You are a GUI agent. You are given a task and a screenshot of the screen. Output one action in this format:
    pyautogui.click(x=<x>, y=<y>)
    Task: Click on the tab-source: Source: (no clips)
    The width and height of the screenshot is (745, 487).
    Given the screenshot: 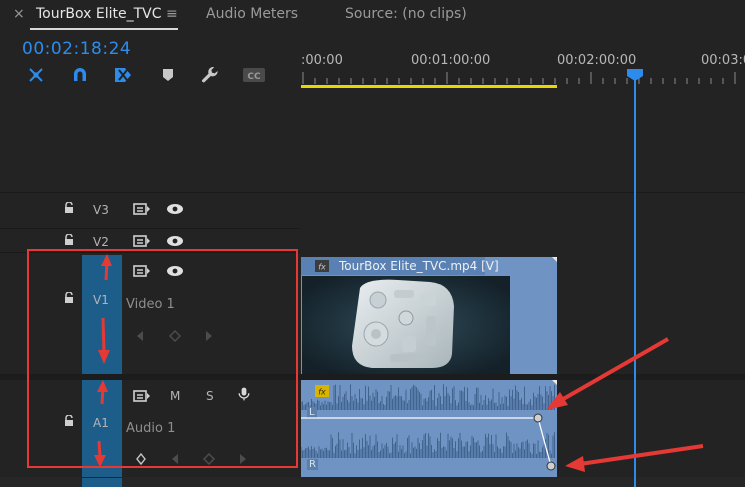 What is the action you would take?
    pyautogui.click(x=406, y=14)
    